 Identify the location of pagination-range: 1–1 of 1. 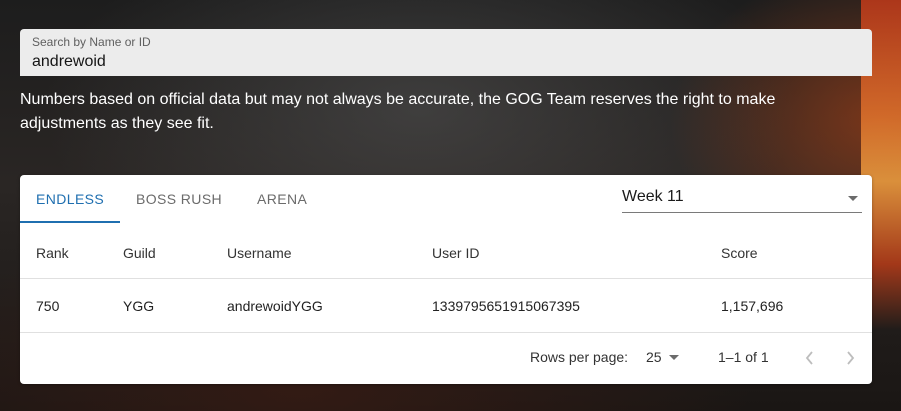
(743, 357).